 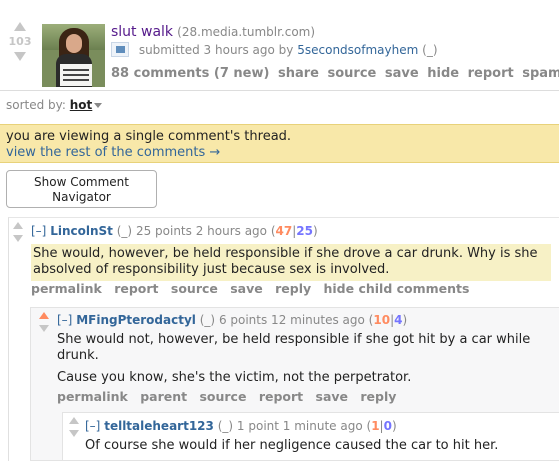 I want to click on comment-navigator-button: Show Comment Navigator, so click(x=81, y=189).